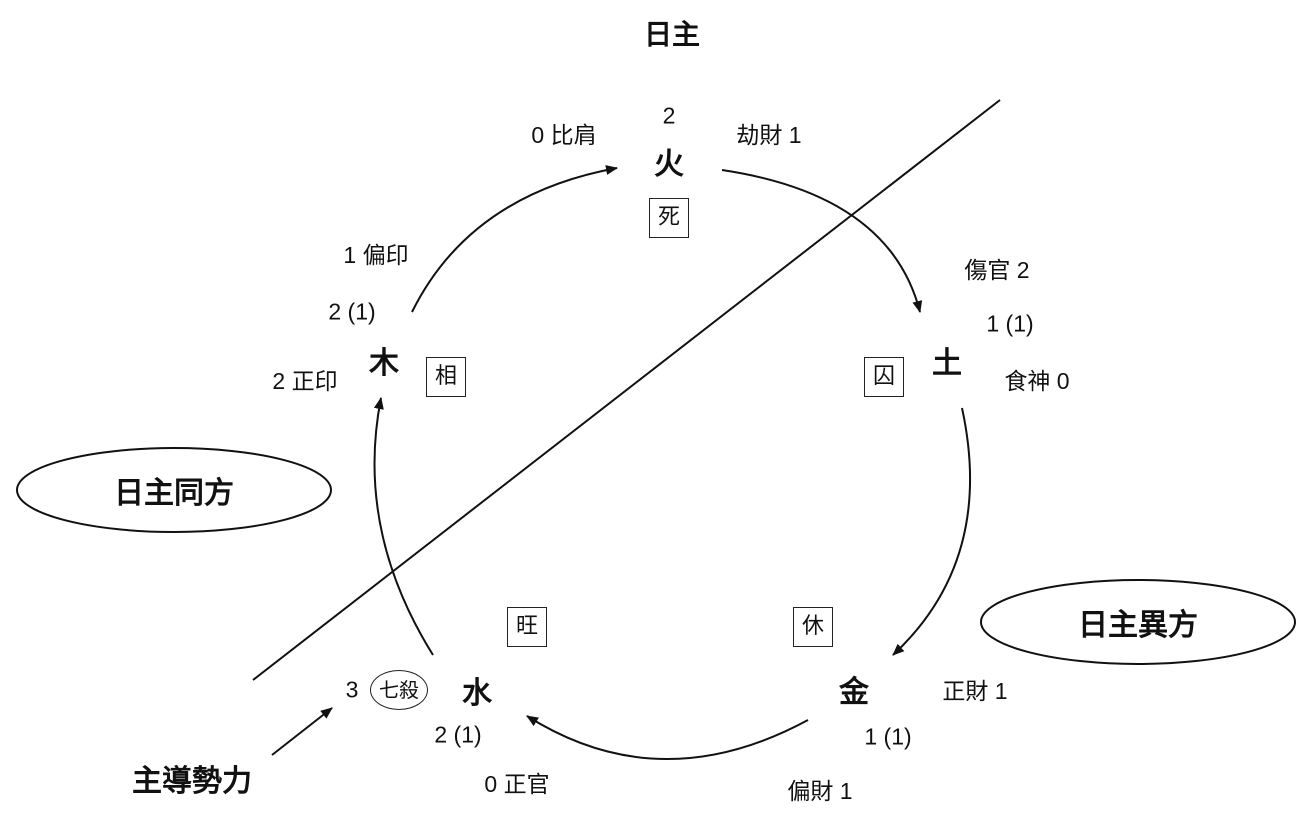 This screenshot has width=1304, height=822. What do you see at coordinates (932, 531) in the screenshot?
I see `arrow-earth-to-metal` at bounding box center [932, 531].